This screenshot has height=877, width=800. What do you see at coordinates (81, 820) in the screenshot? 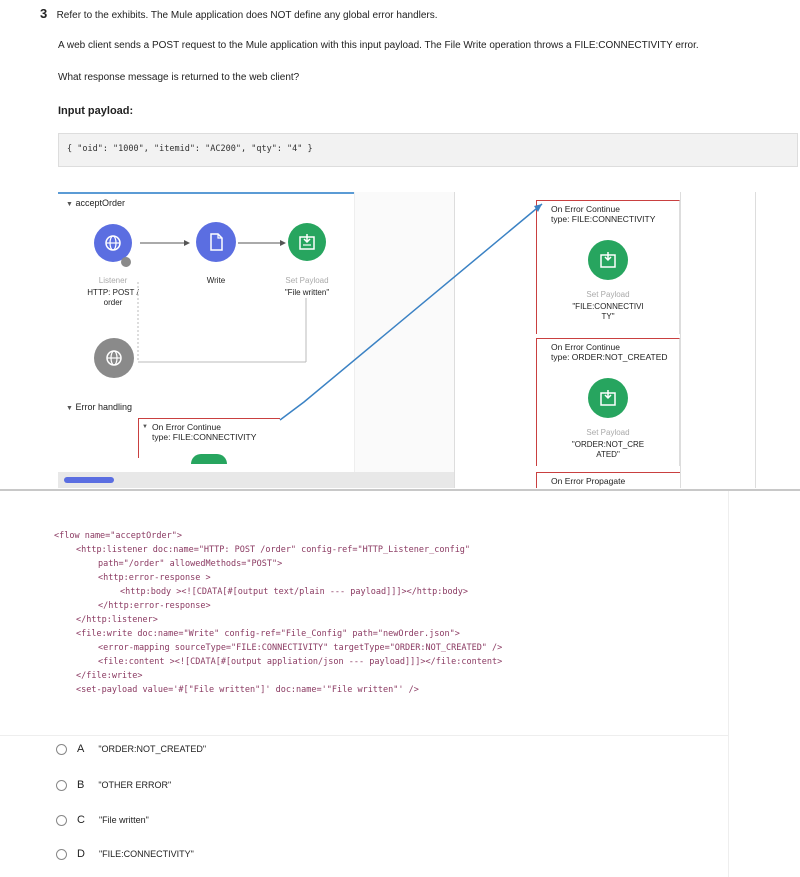
I see `option-c-letter: C` at bounding box center [81, 820].